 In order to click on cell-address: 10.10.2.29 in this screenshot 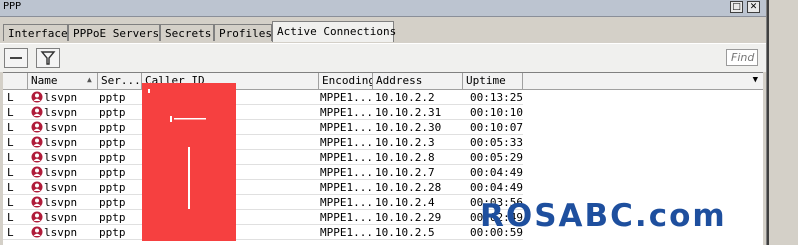, I will do `click(408, 217)`.